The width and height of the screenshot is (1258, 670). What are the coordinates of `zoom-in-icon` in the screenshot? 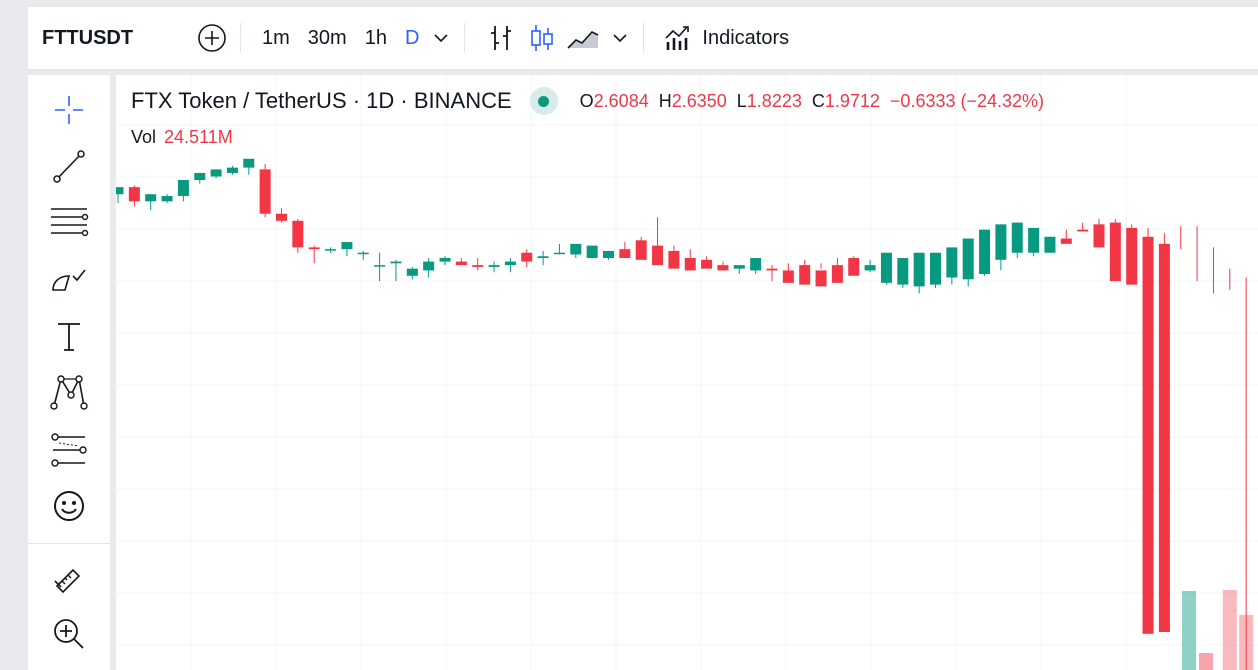 It's located at (69, 634).